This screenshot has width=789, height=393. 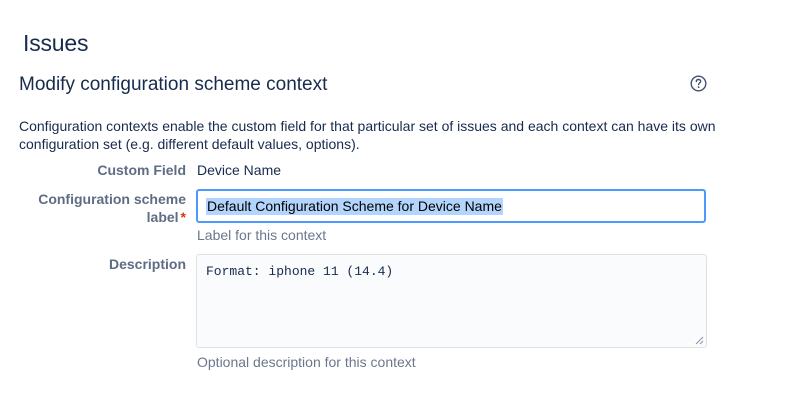 What do you see at coordinates (141, 170) in the screenshot?
I see `custom-field-label: Custom Field` at bounding box center [141, 170].